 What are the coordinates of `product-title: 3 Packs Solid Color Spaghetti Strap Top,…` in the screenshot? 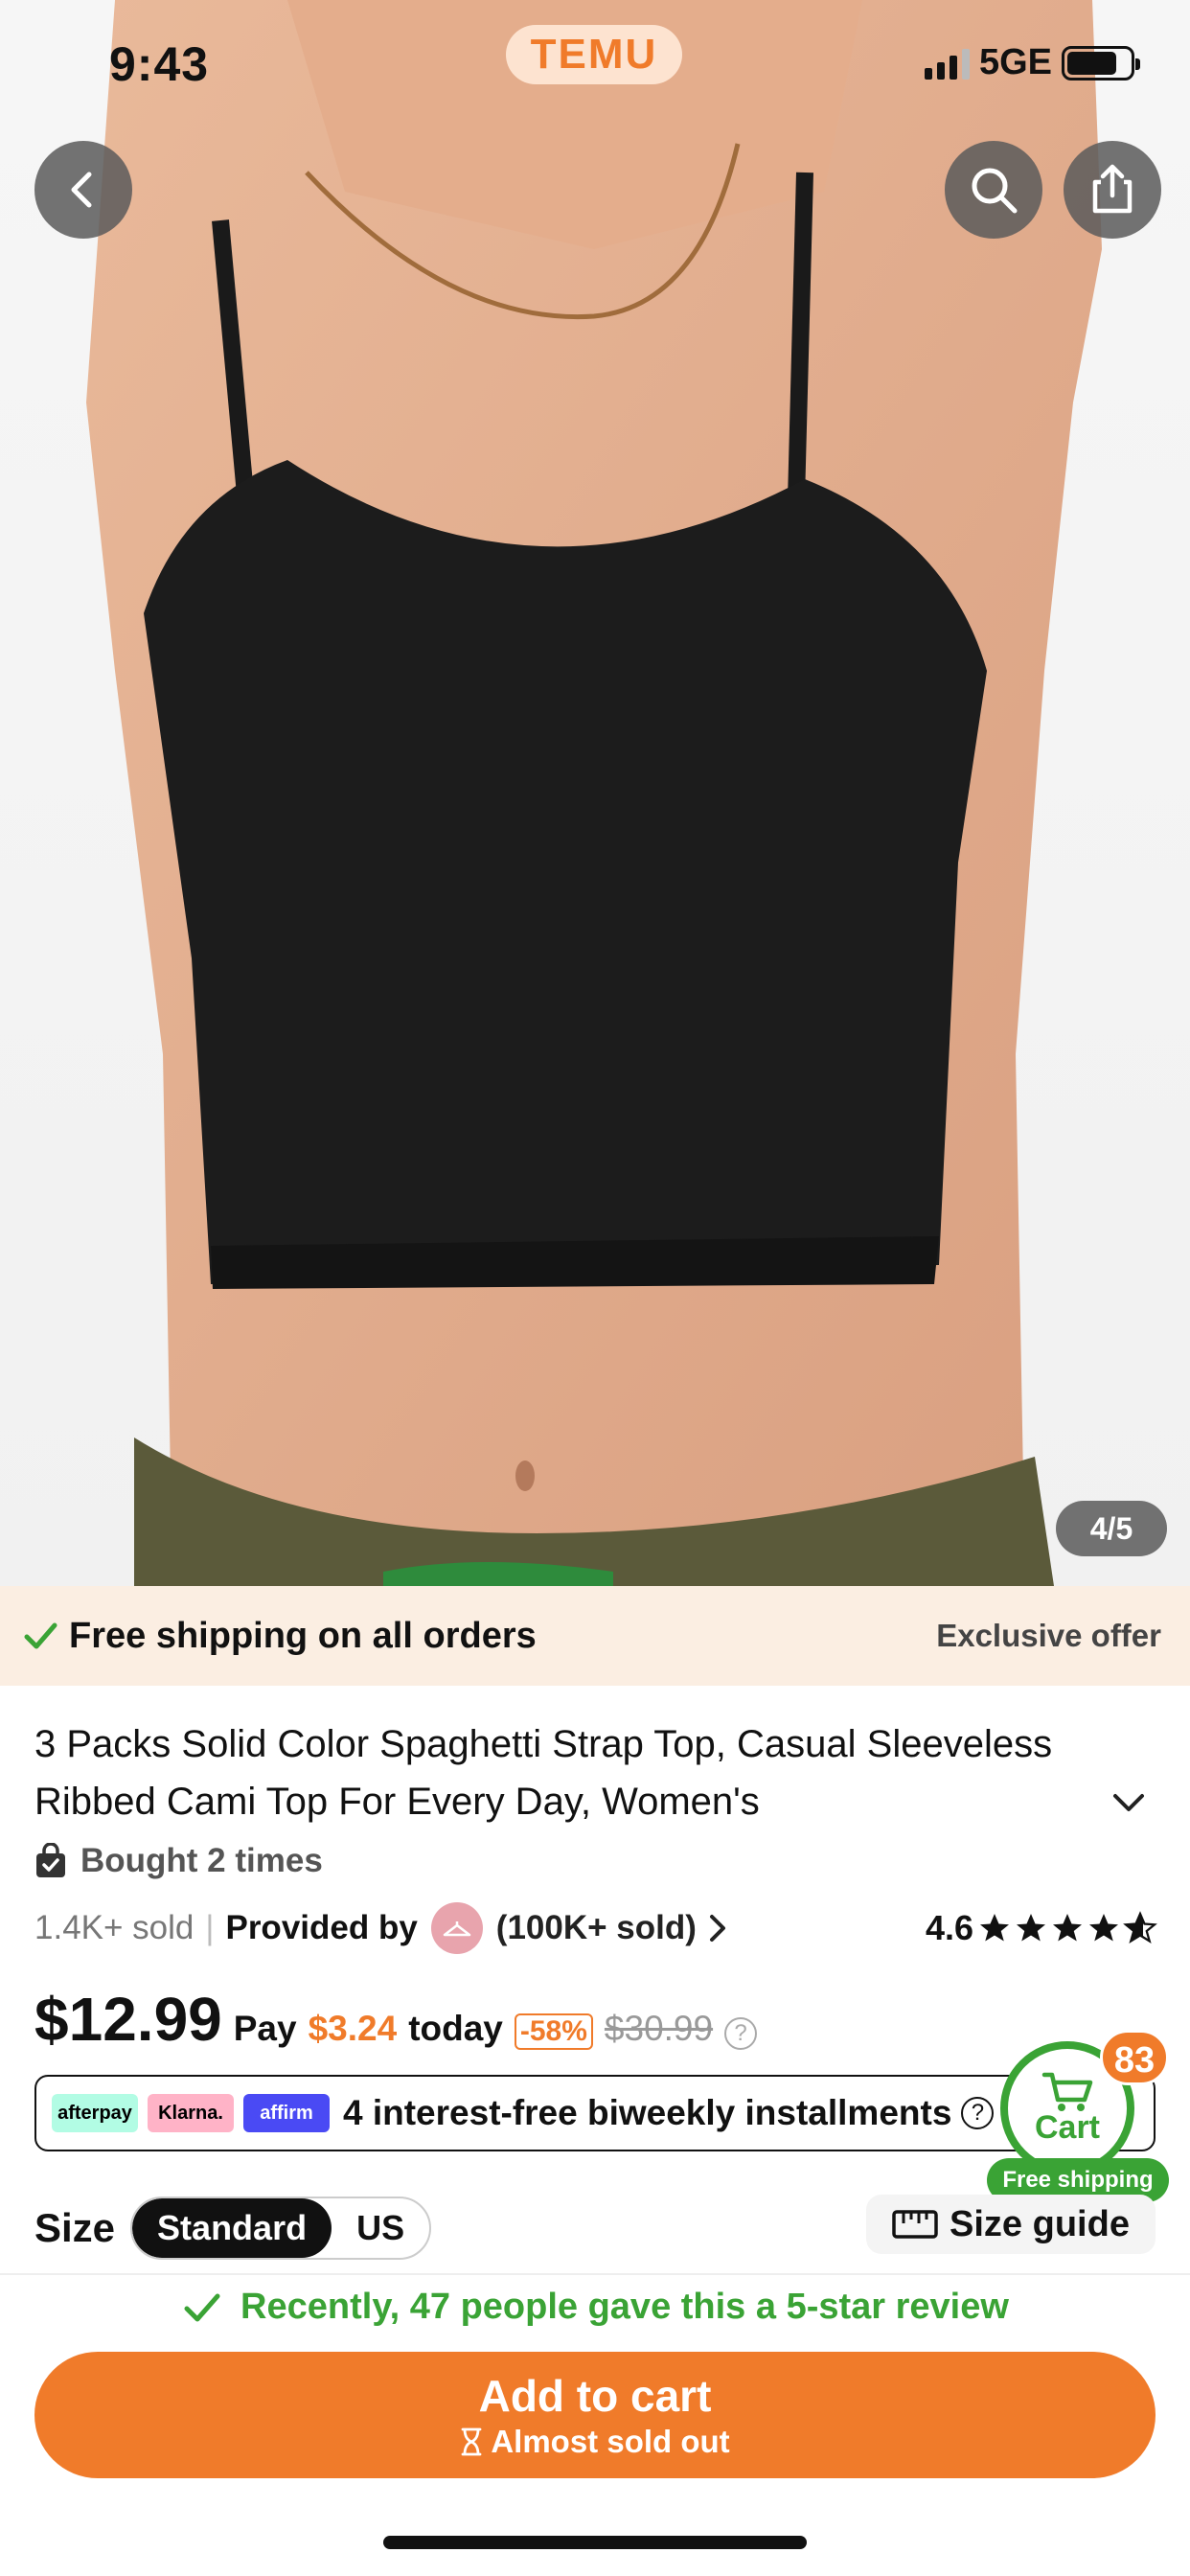 It's located at (543, 1773).